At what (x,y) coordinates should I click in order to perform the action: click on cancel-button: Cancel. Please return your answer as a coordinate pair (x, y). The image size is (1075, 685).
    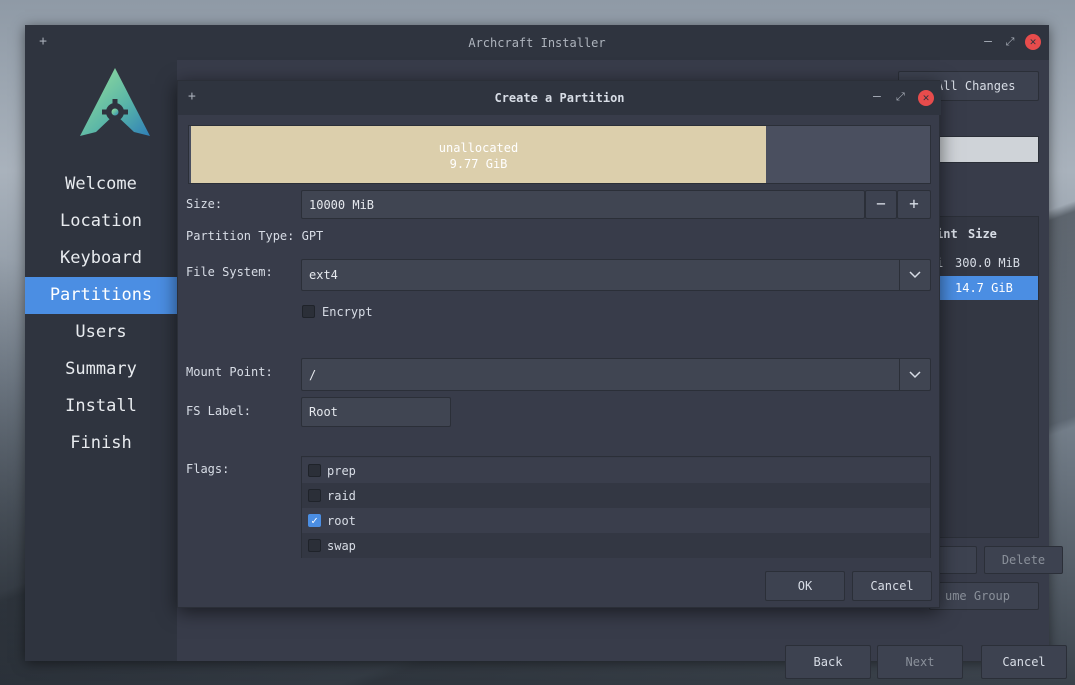
    Looking at the image, I should click on (1024, 662).